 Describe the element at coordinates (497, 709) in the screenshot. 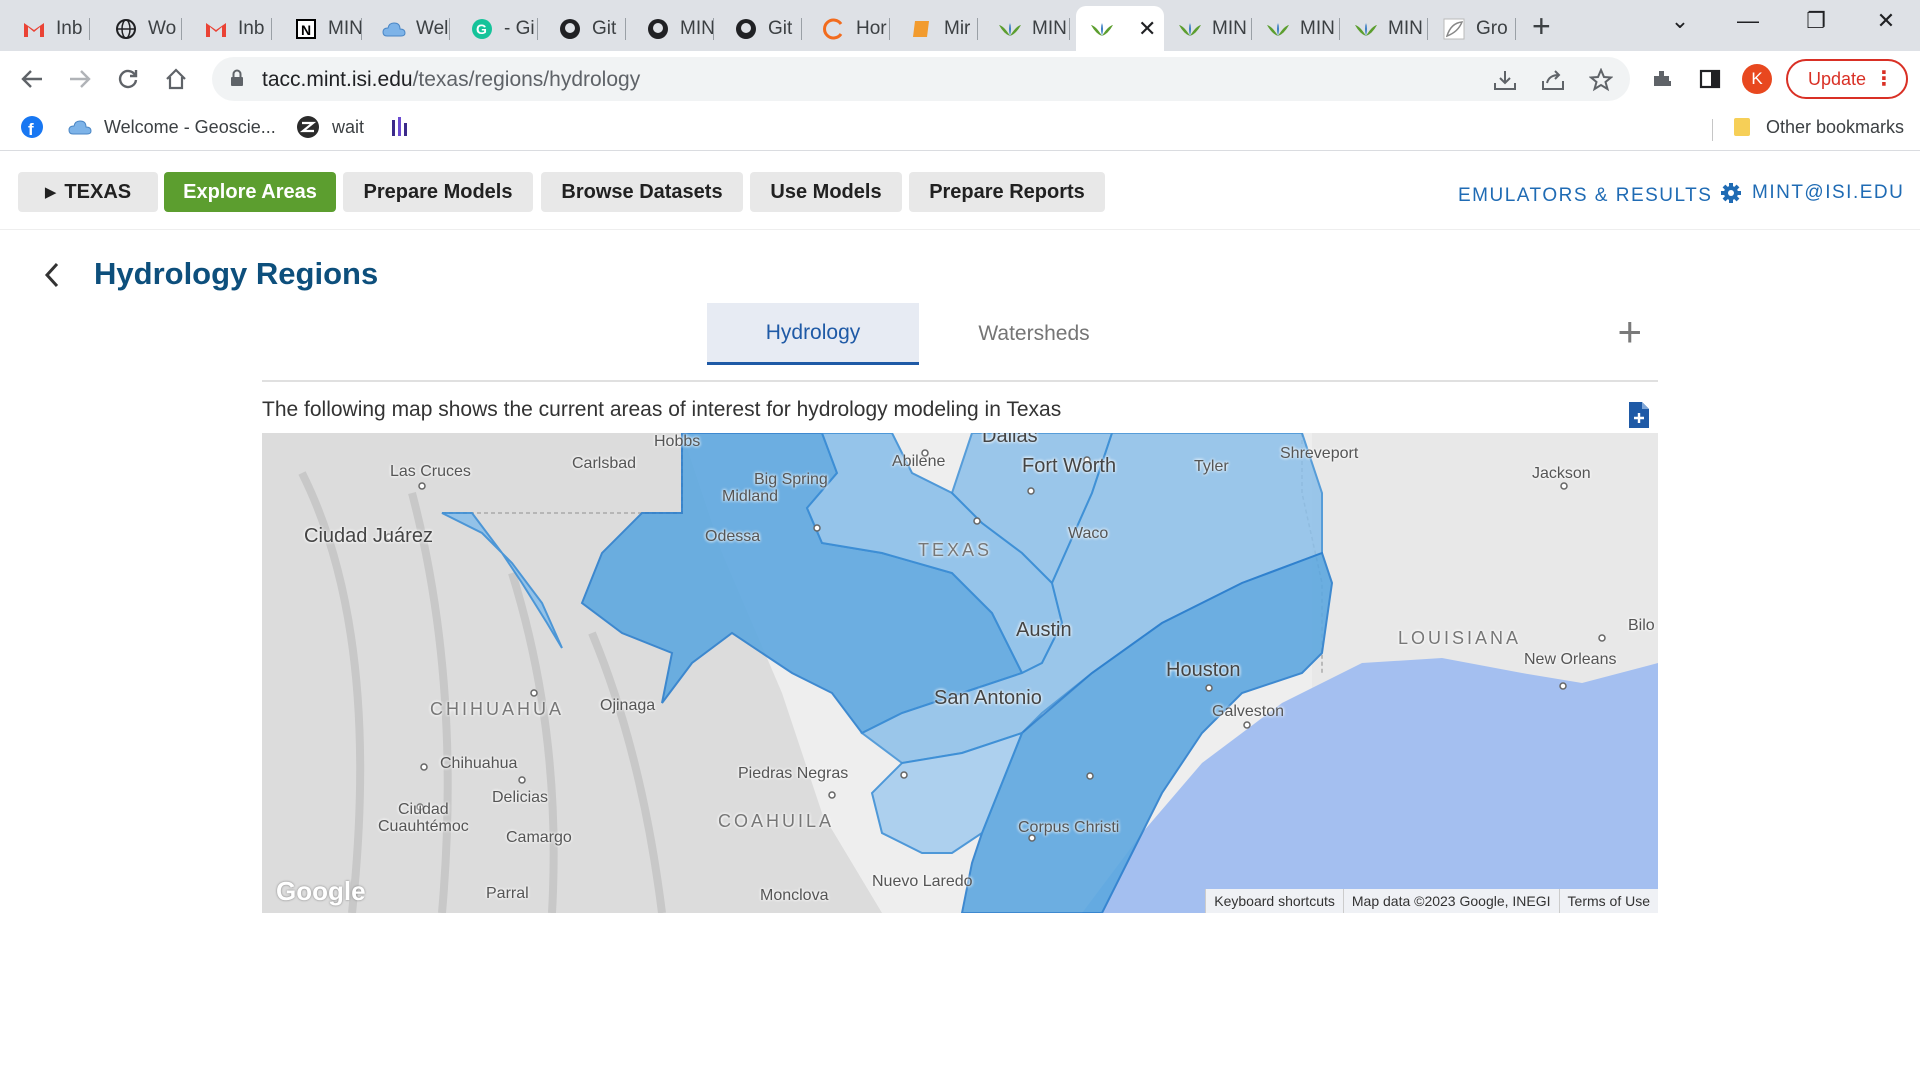

I see `map-label: CHIHUAHUA` at that location.